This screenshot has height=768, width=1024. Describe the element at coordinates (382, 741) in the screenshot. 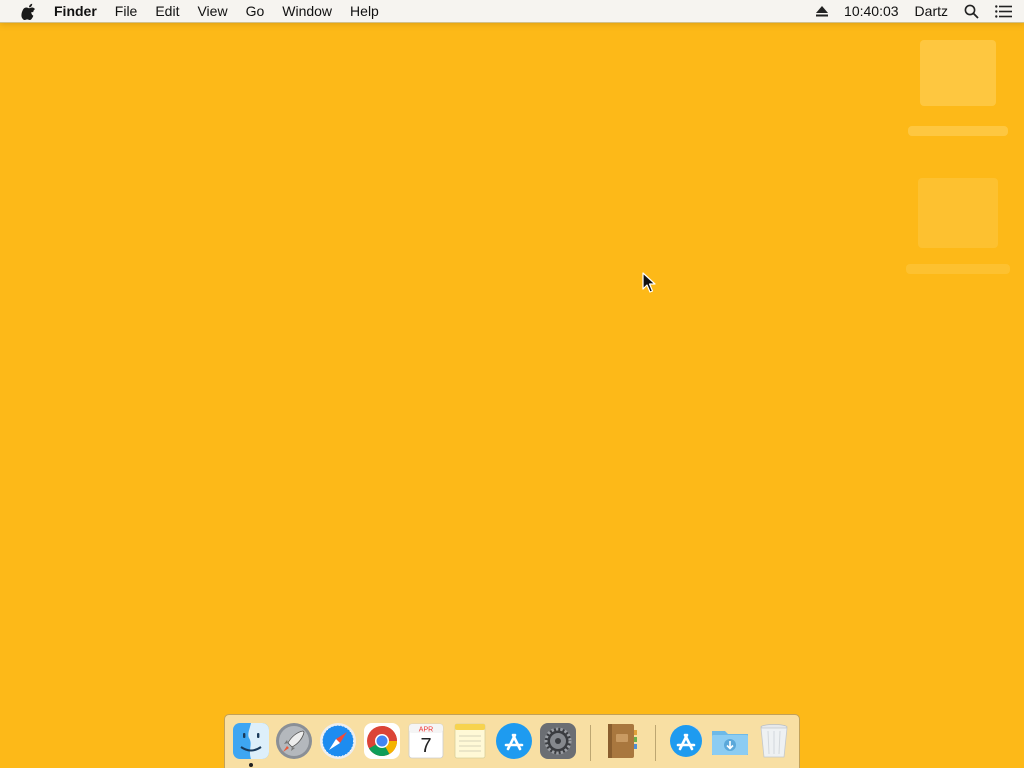

I see `chrome-icon` at that location.